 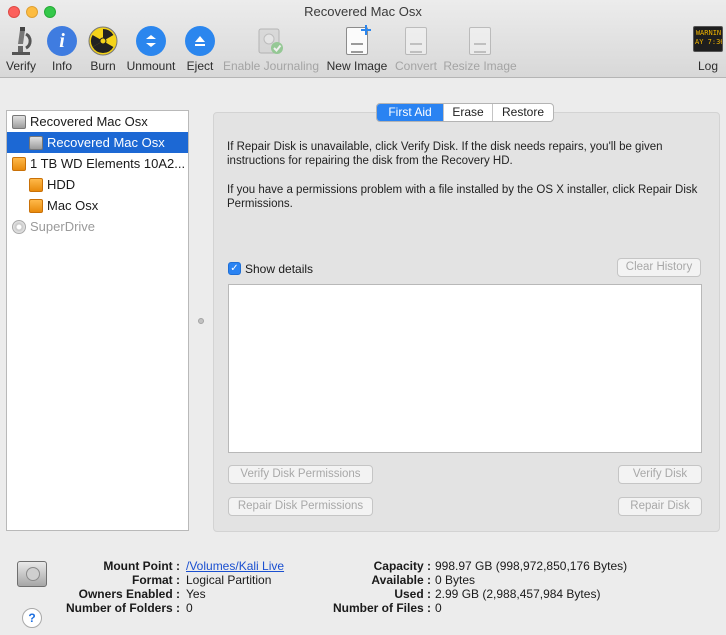 What do you see at coordinates (279, 269) in the screenshot?
I see `show-details-label: Show details` at bounding box center [279, 269].